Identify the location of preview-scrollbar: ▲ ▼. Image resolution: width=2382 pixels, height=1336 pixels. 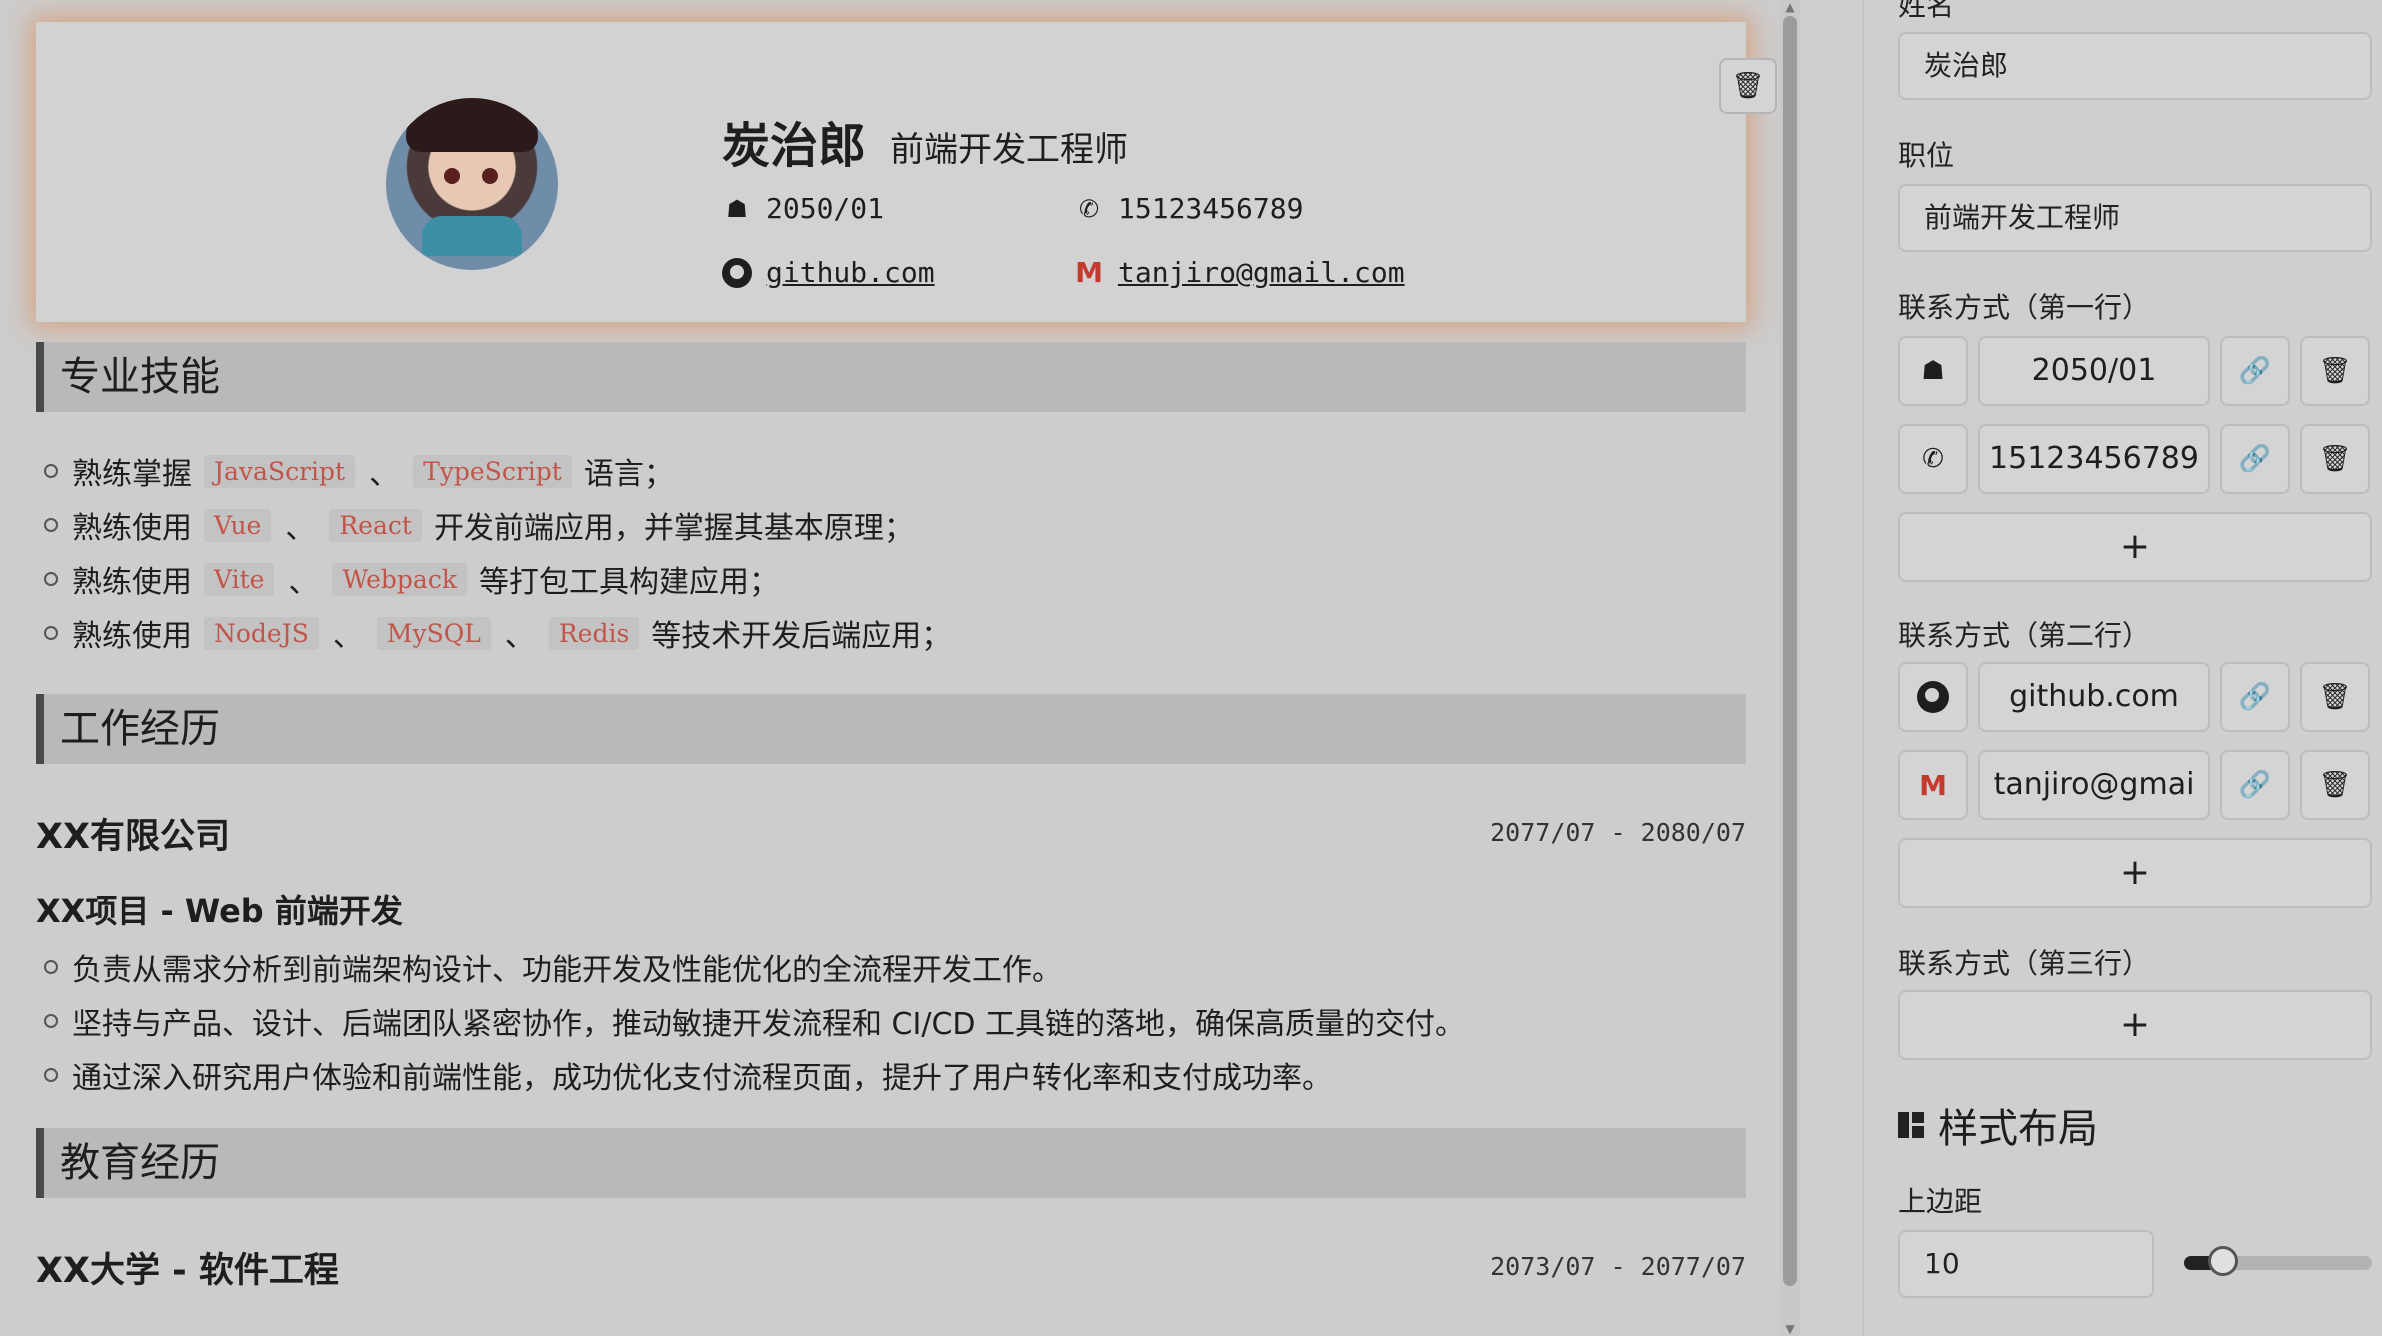
(1790, 668).